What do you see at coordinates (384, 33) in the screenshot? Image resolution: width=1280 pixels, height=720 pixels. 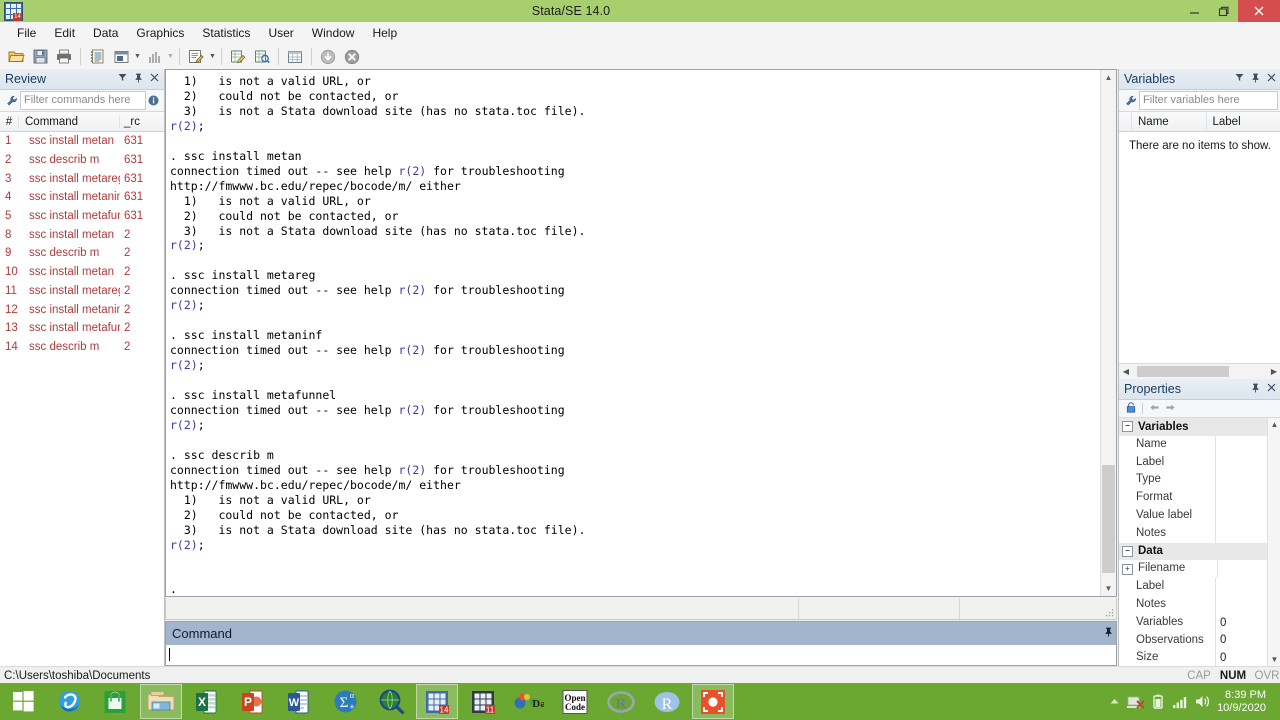 I see `menu-item-help: Help` at bounding box center [384, 33].